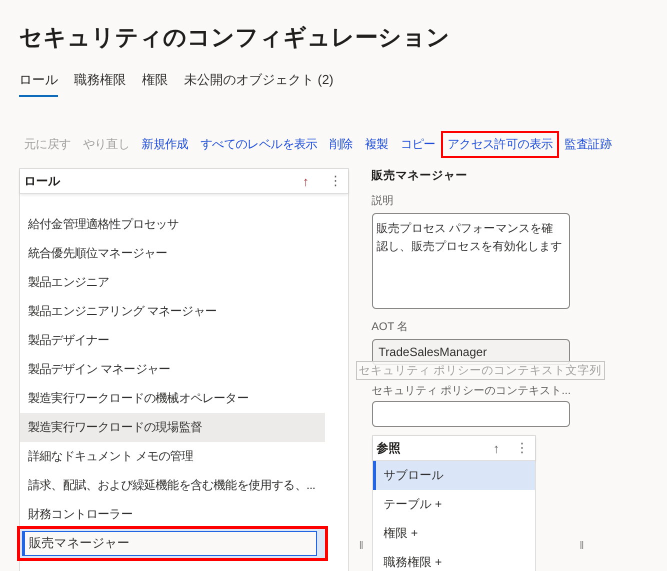 This screenshot has width=667, height=571. I want to click on role-name: 販売マネージャー, so click(420, 175).